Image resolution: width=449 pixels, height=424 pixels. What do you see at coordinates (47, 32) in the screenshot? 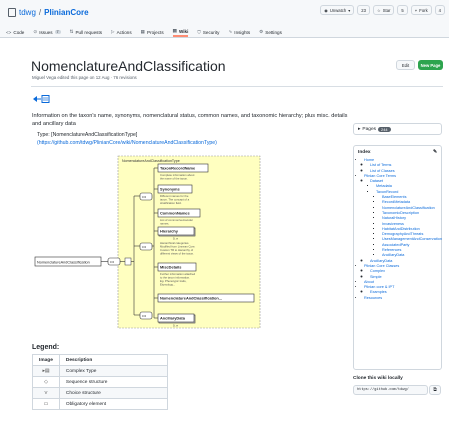
I see `tab-issues: ⊙ Issues 7` at bounding box center [47, 32].